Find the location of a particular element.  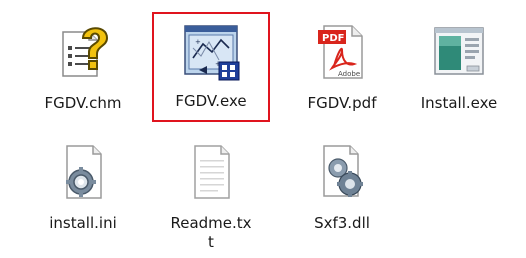

file-name: Install.exe is located at coordinates (459, 103).